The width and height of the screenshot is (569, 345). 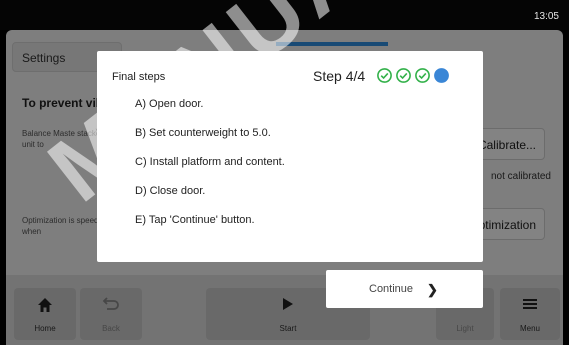 I want to click on dialog-title: Final steps, so click(x=139, y=77).